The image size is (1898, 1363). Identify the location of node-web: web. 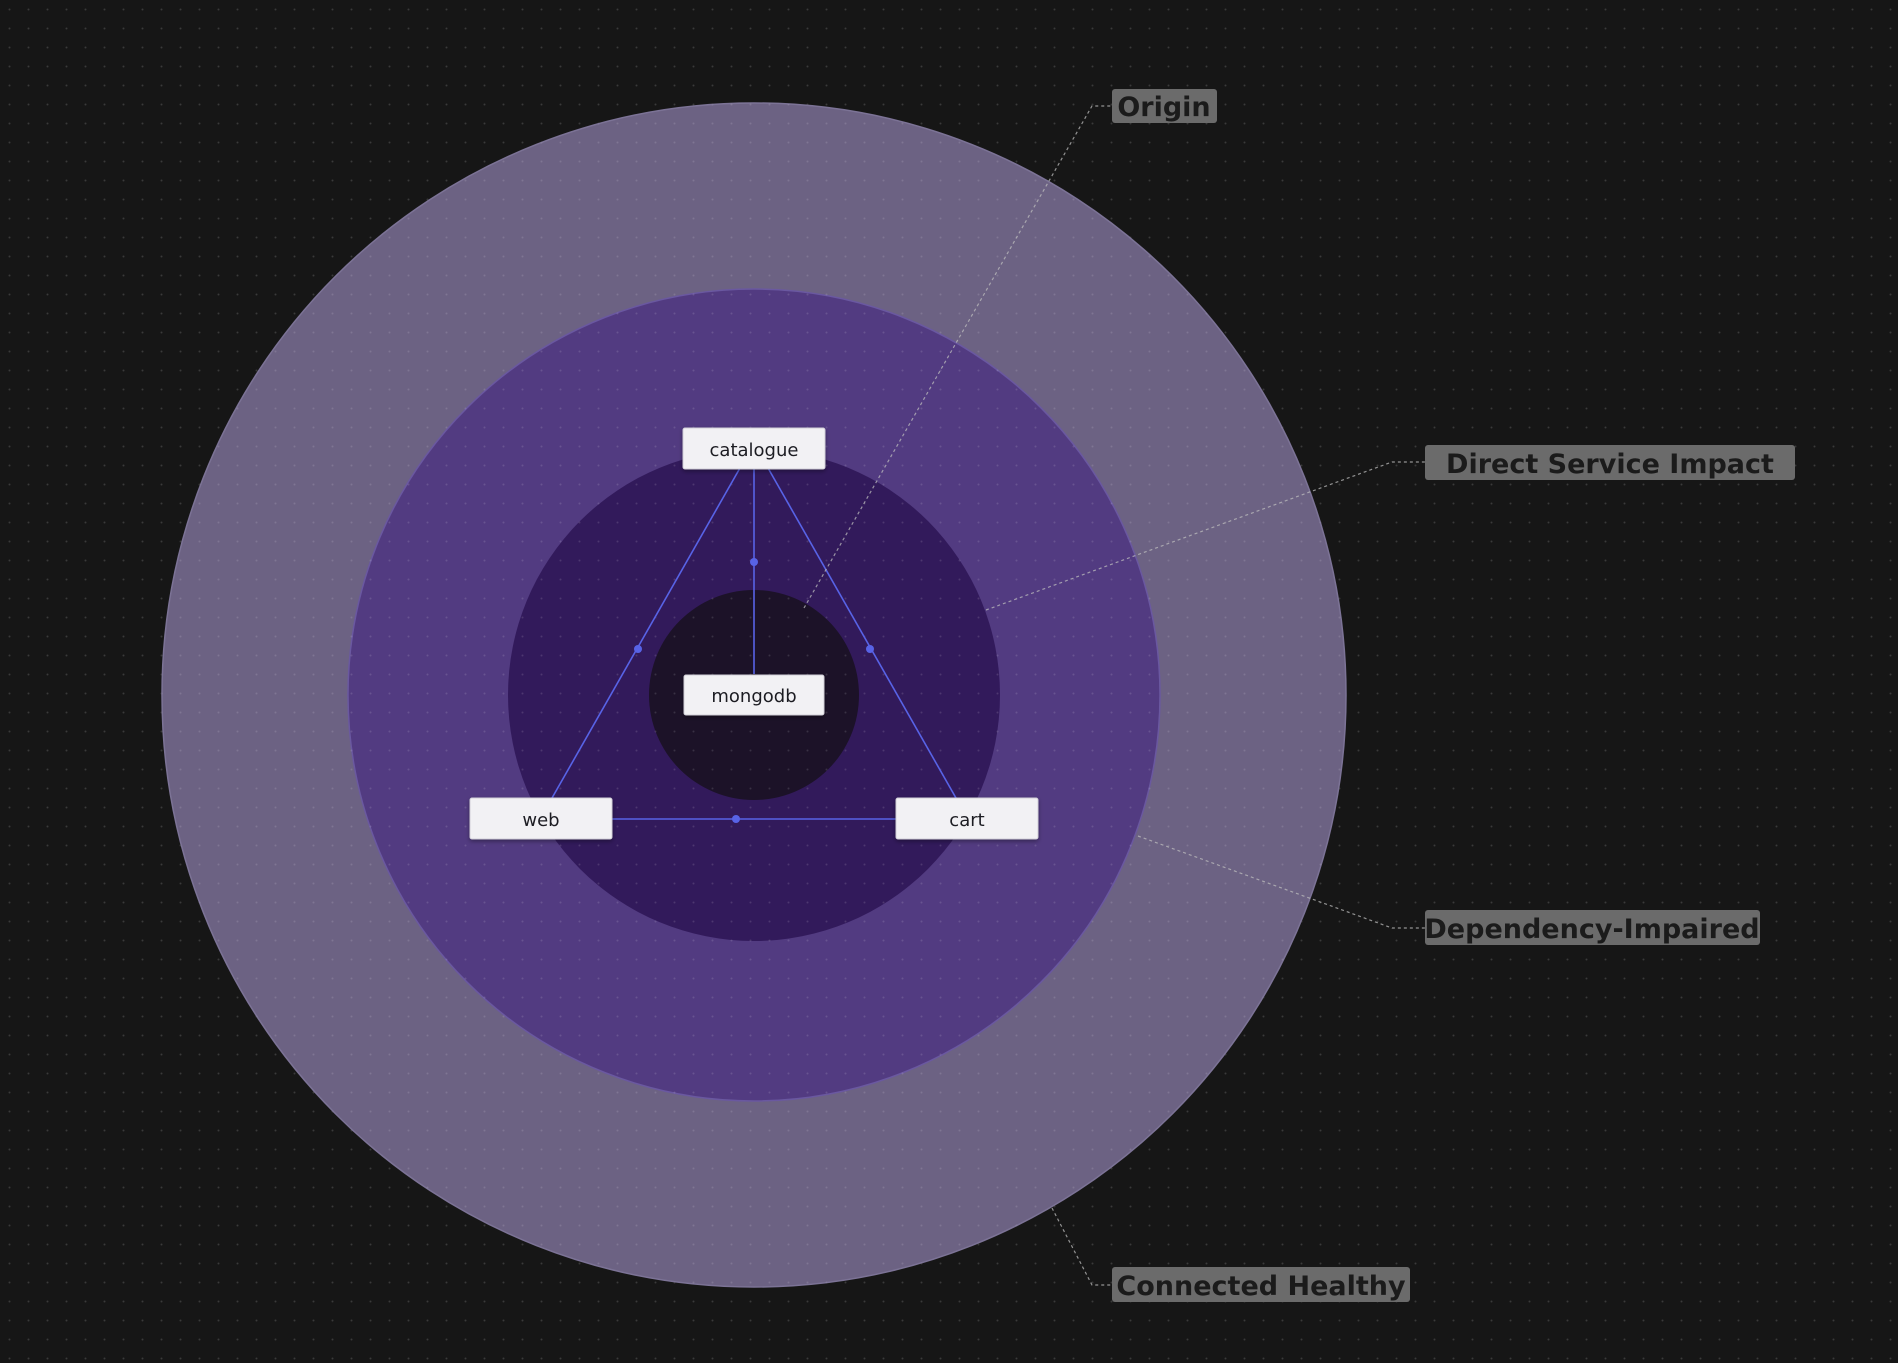
(541, 818).